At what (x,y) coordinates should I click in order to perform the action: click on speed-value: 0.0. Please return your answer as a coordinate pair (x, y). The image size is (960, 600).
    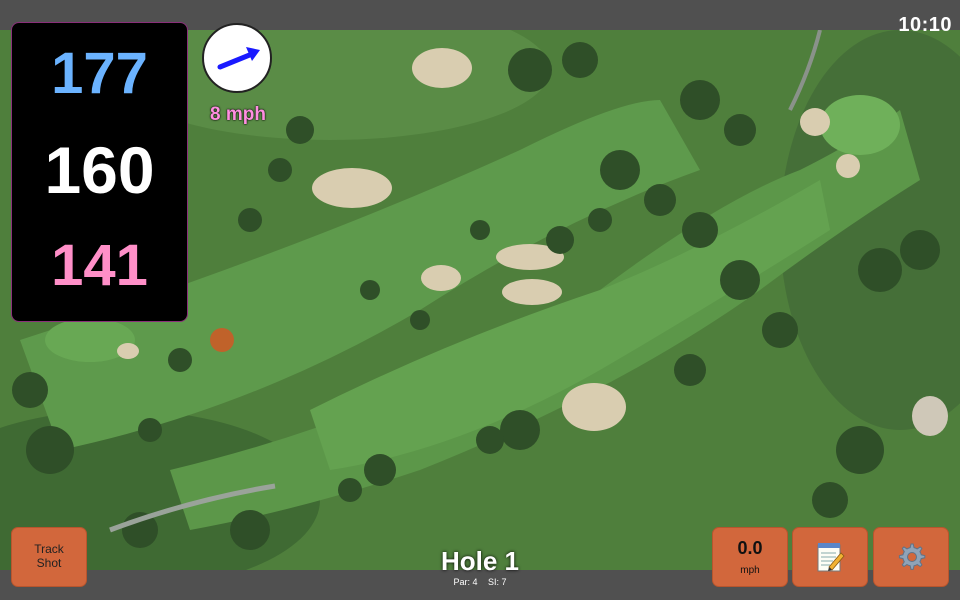
    Looking at the image, I should click on (750, 547).